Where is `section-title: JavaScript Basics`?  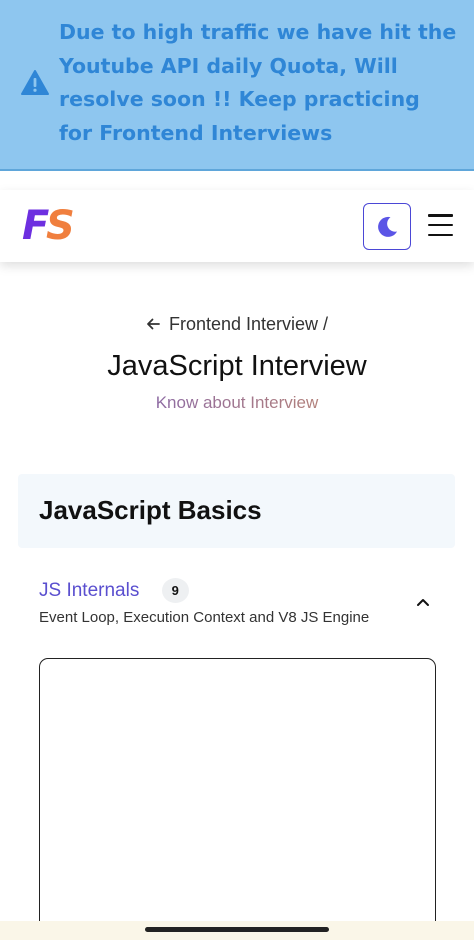 section-title: JavaScript Basics is located at coordinates (150, 510).